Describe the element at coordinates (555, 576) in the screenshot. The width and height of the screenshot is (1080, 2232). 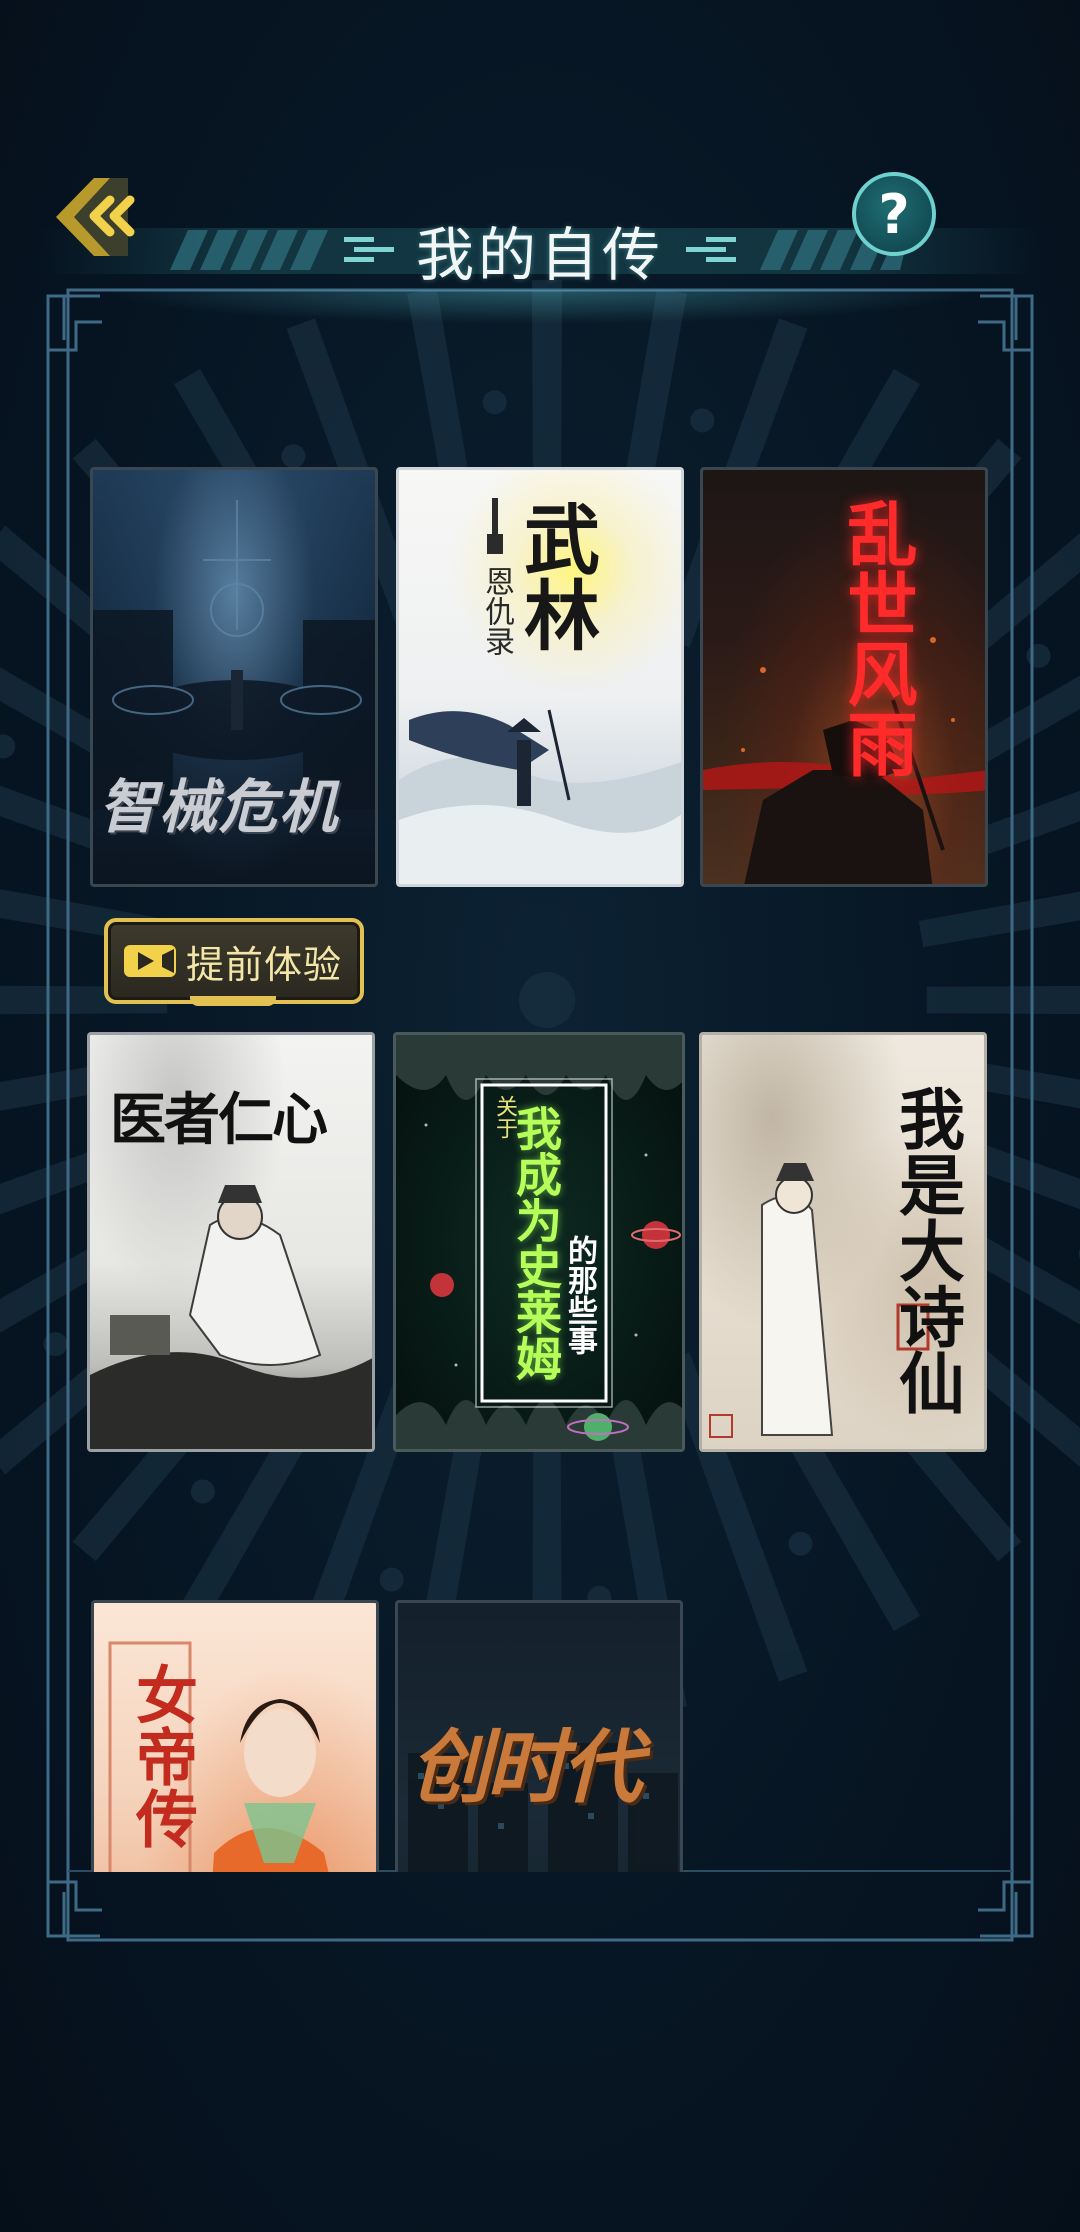
I see `story-title-main: 武林` at that location.